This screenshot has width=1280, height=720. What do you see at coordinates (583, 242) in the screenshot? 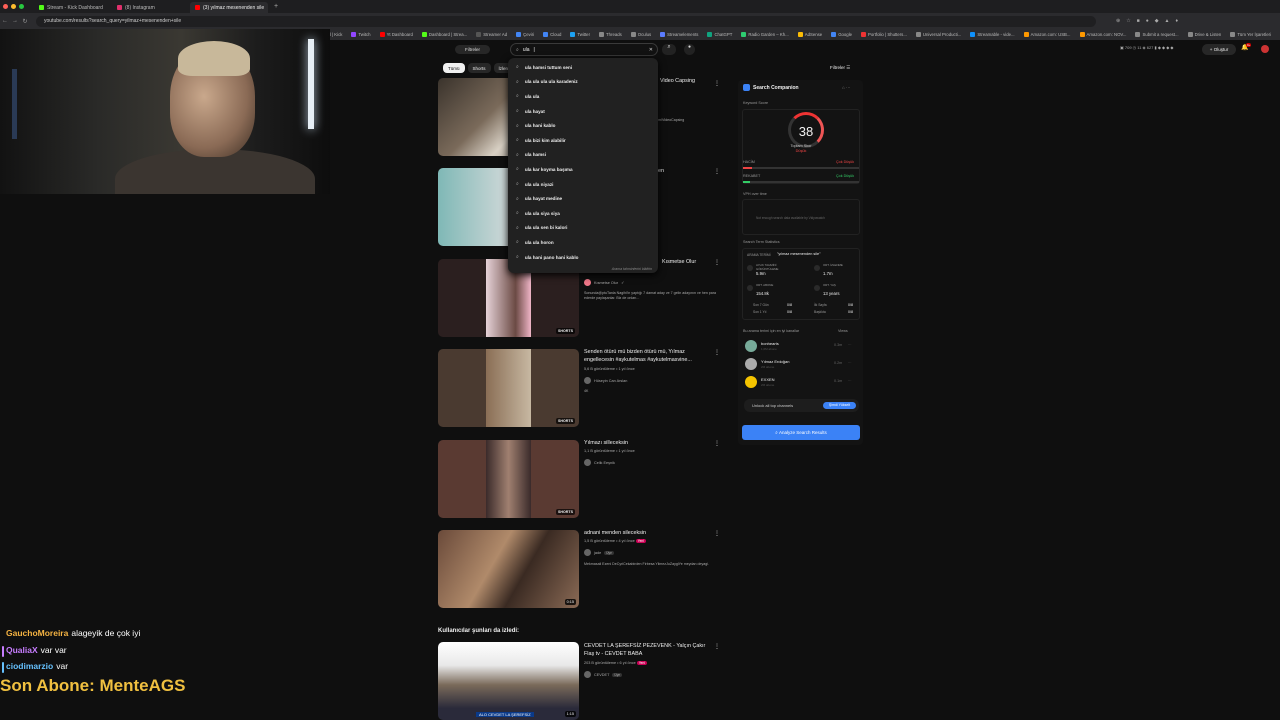
I see `search-suggestion-item: ⌕ ula ula horon` at bounding box center [583, 242].